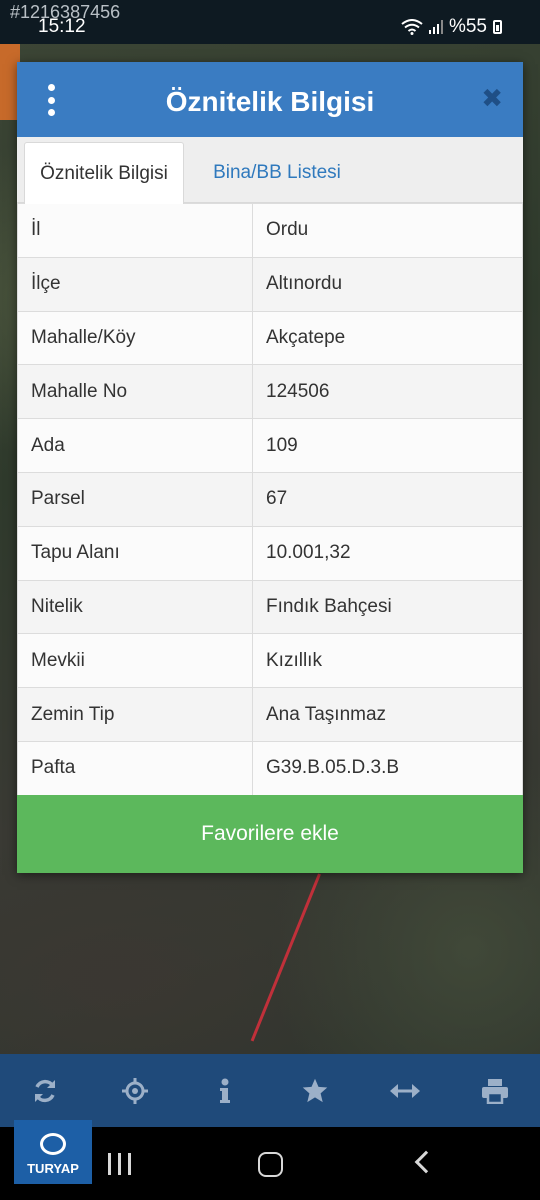  I want to click on measure-icon, so click(405, 1091).